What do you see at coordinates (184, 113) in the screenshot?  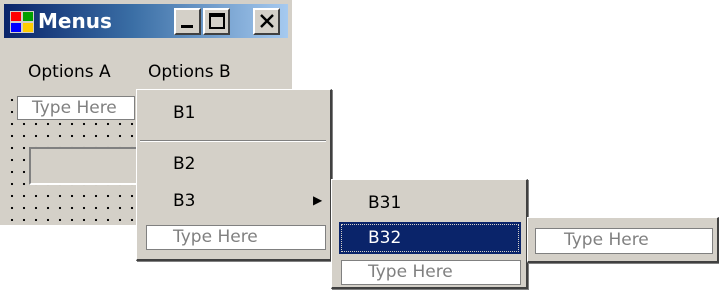 I see `menu-item-b1: B1` at bounding box center [184, 113].